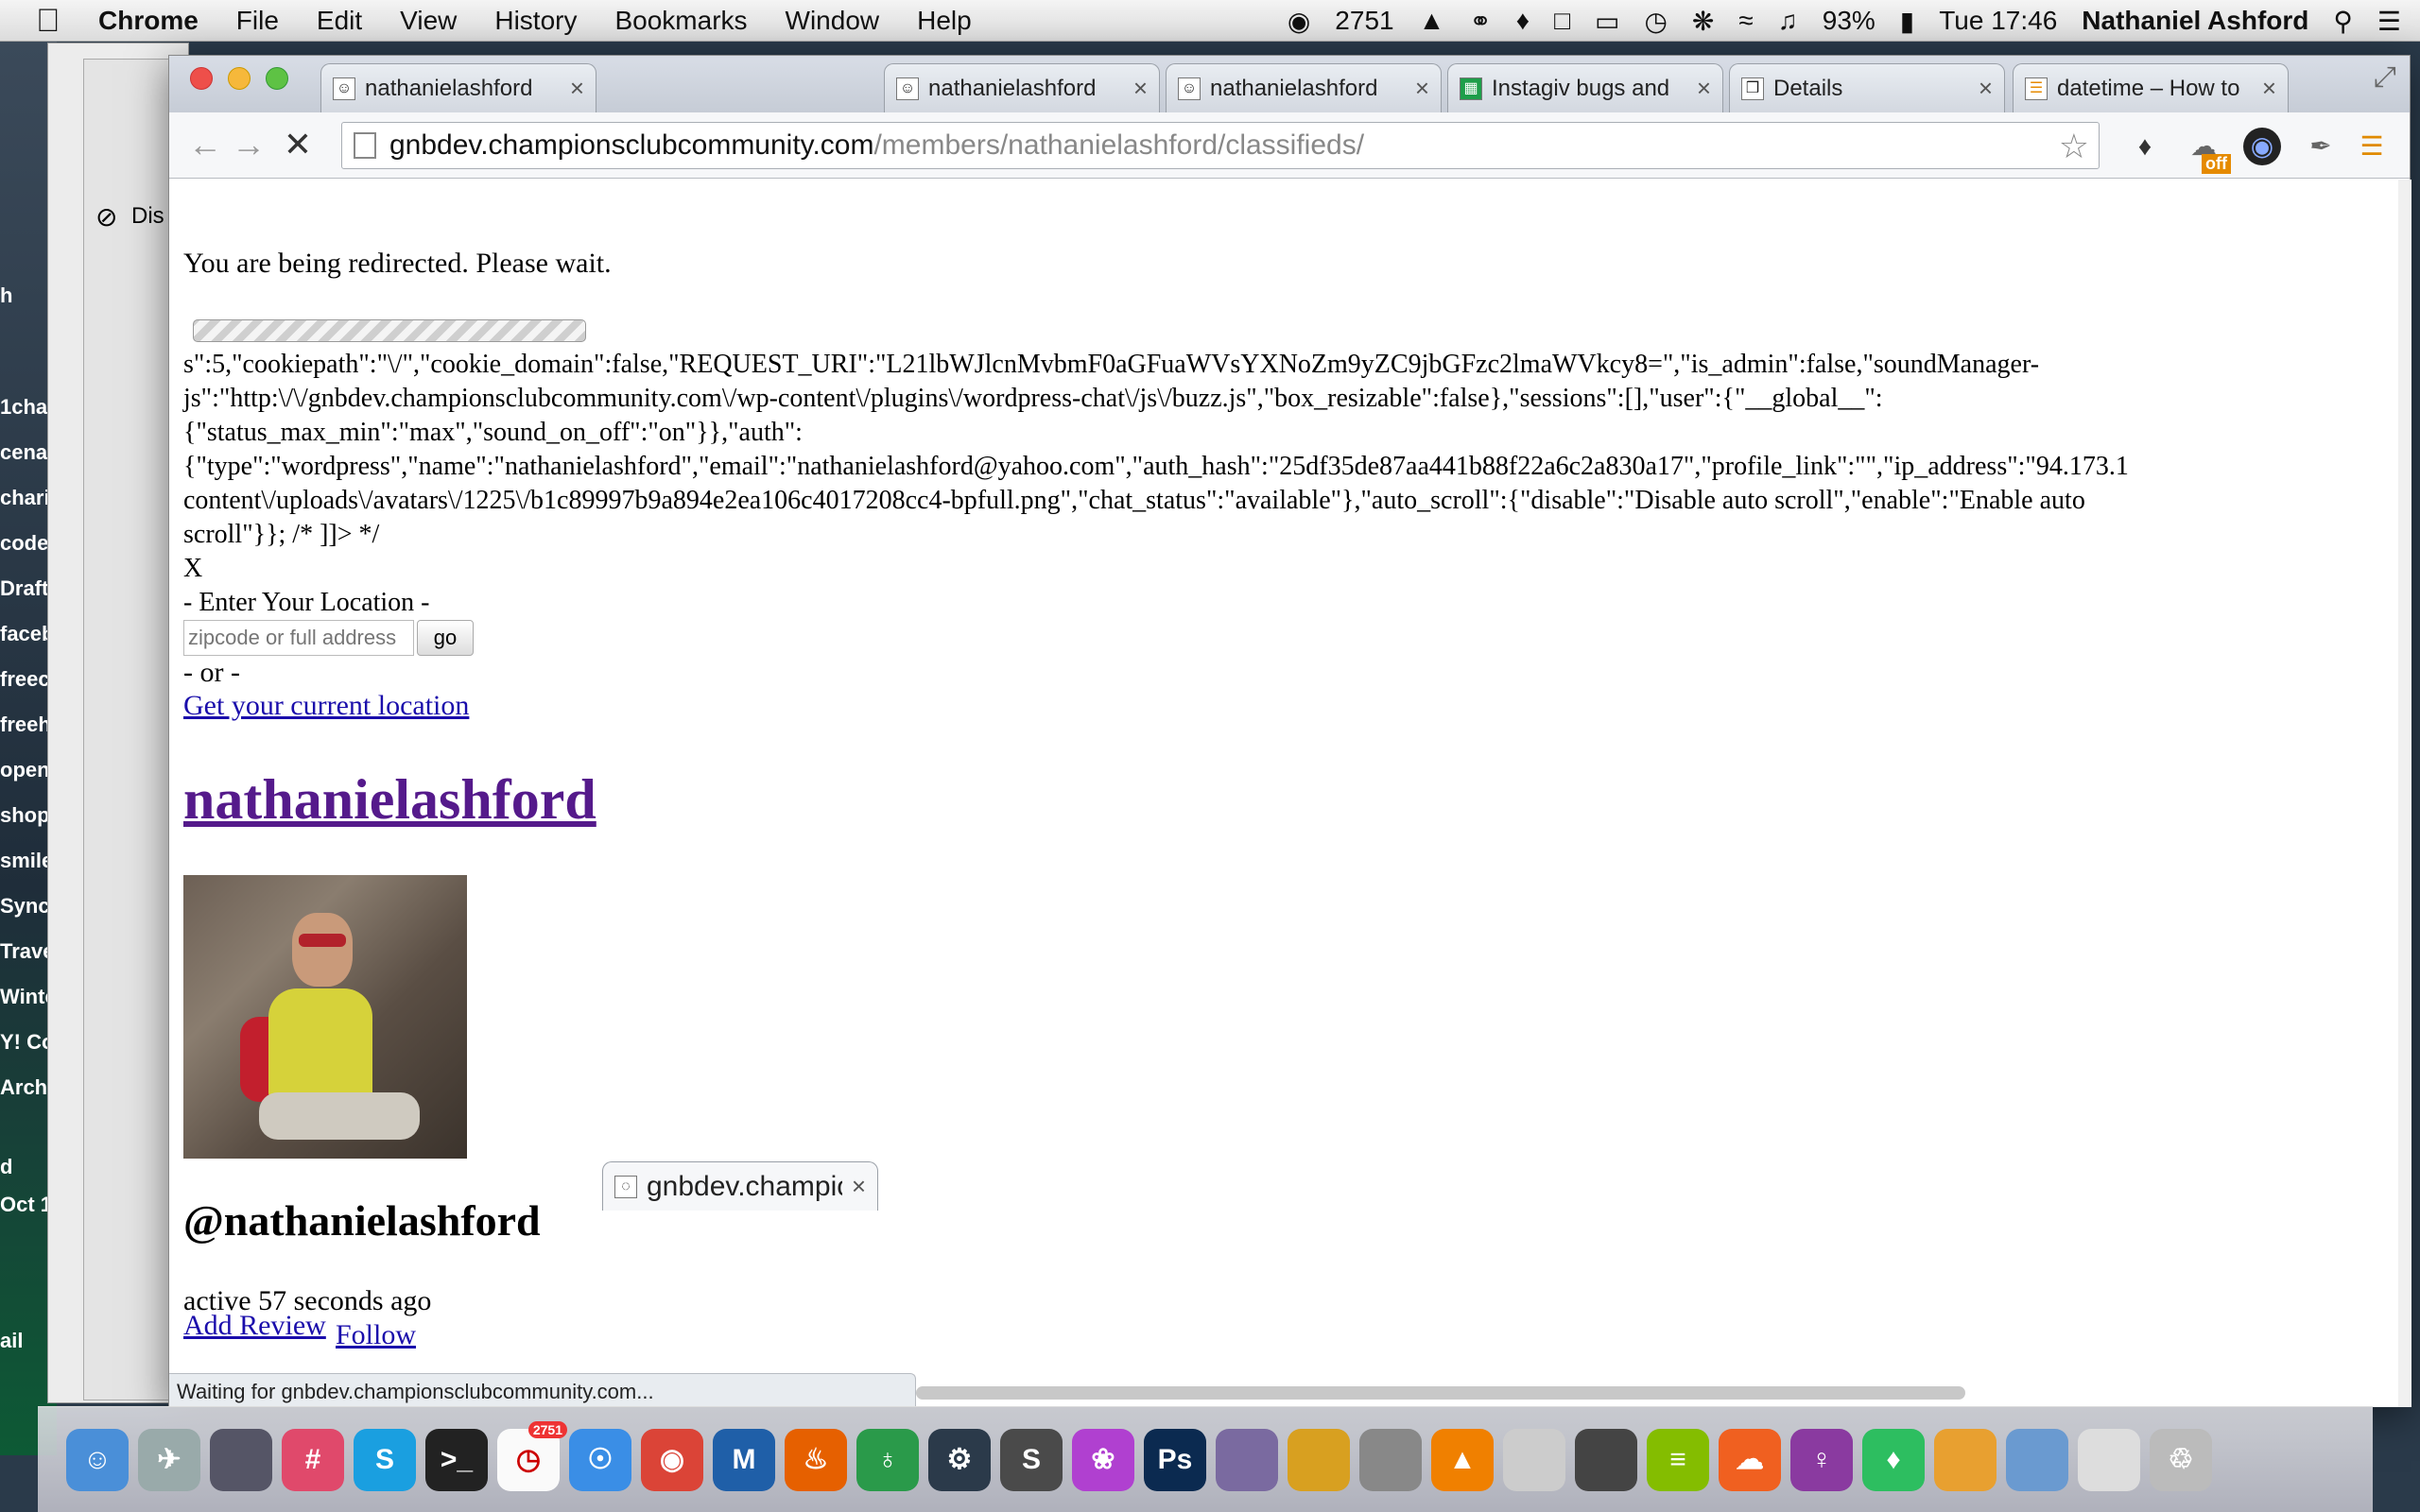 Image resolution: width=2420 pixels, height=1512 pixels. Describe the element at coordinates (1364, 21) in the screenshot. I see `status-count: 2751` at that location.